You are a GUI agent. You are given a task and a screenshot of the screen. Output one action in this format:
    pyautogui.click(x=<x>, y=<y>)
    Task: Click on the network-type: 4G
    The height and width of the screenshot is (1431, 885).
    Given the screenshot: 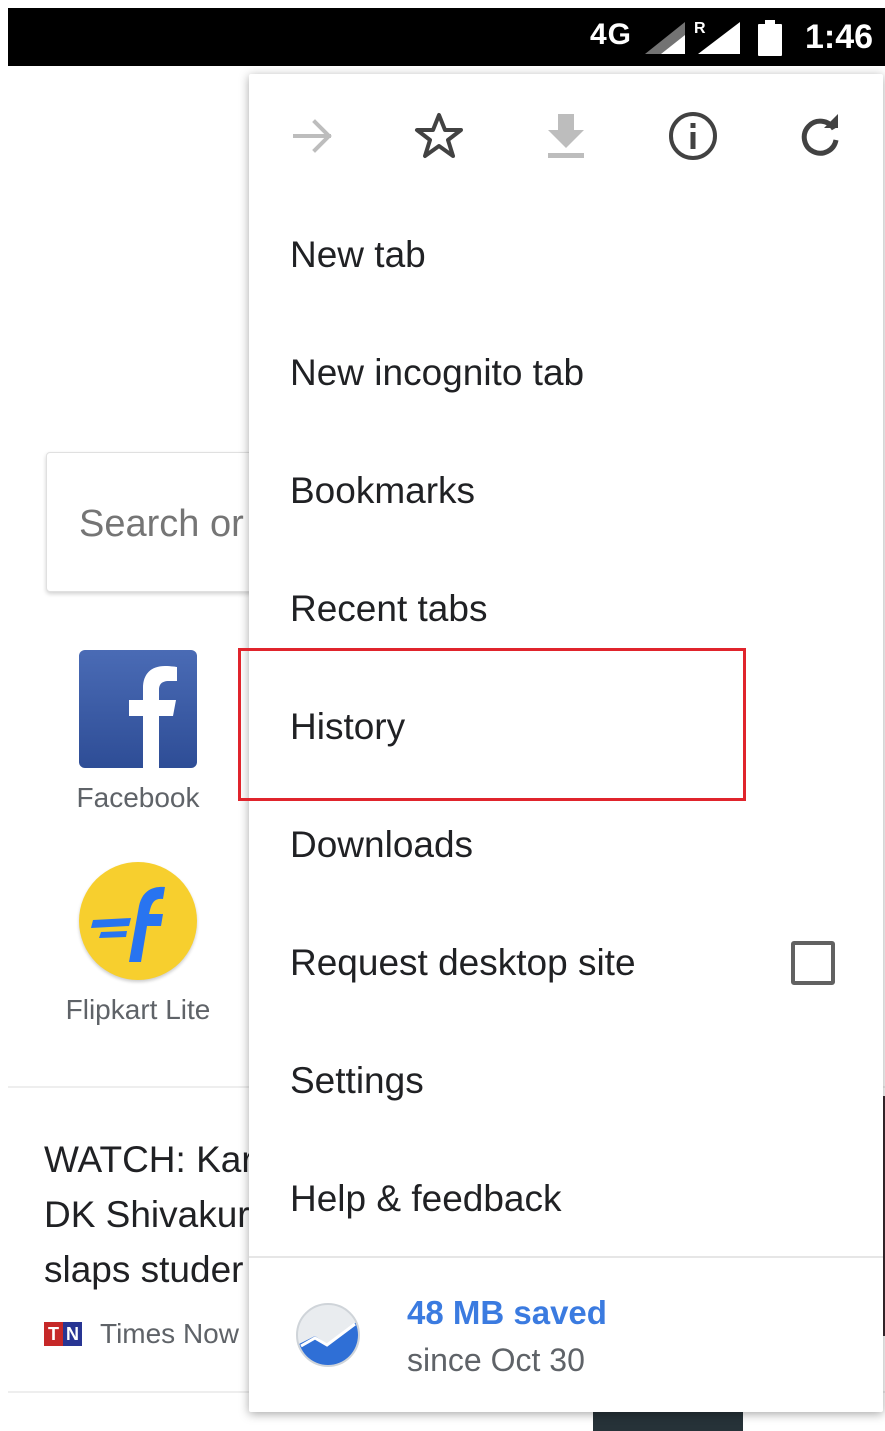 What is the action you would take?
    pyautogui.click(x=611, y=34)
    